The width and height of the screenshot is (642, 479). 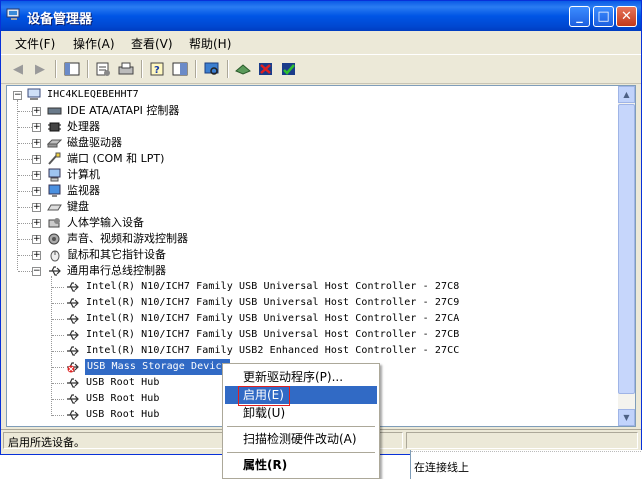 What do you see at coordinates (72, 69) in the screenshot?
I see `show-hide-tree-icon` at bounding box center [72, 69].